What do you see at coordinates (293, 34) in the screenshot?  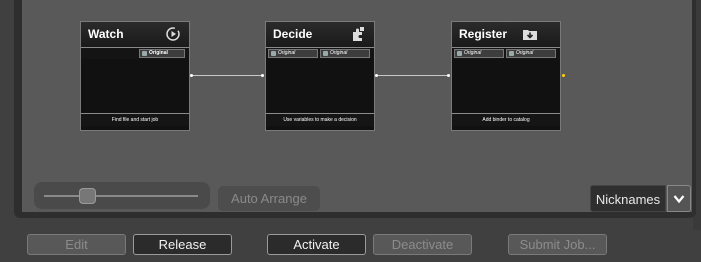 I see `node-title: Decide` at bounding box center [293, 34].